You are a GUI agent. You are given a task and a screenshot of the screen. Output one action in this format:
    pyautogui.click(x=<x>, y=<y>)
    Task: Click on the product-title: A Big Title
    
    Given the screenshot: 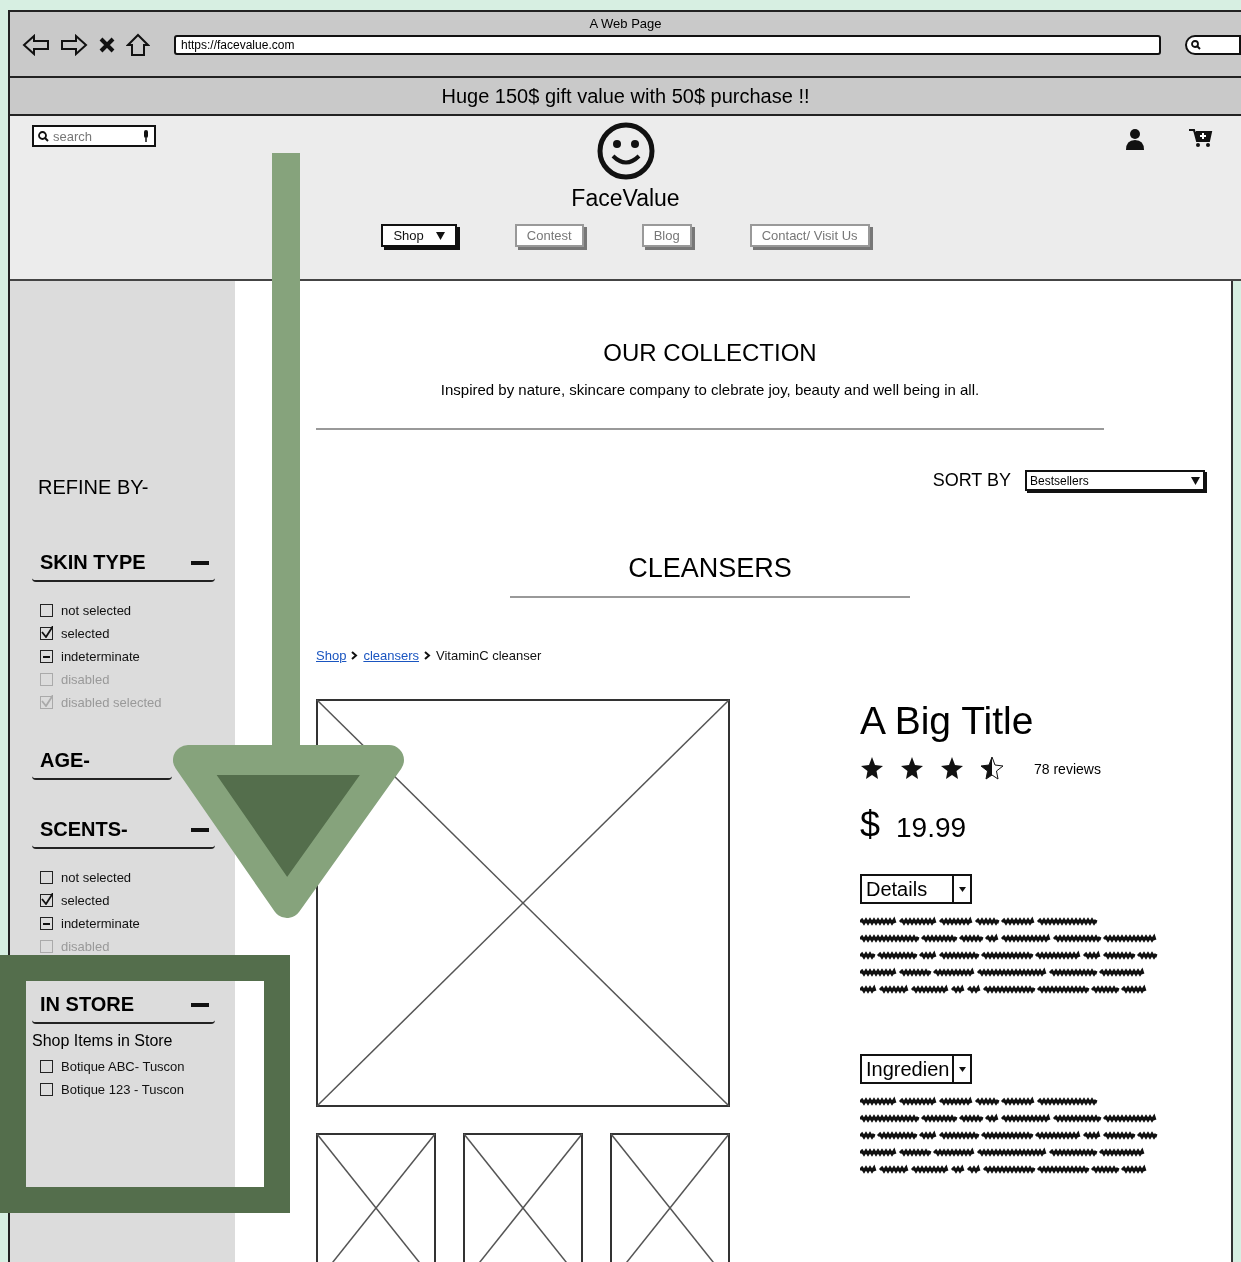 What is the action you would take?
    pyautogui.click(x=947, y=721)
    